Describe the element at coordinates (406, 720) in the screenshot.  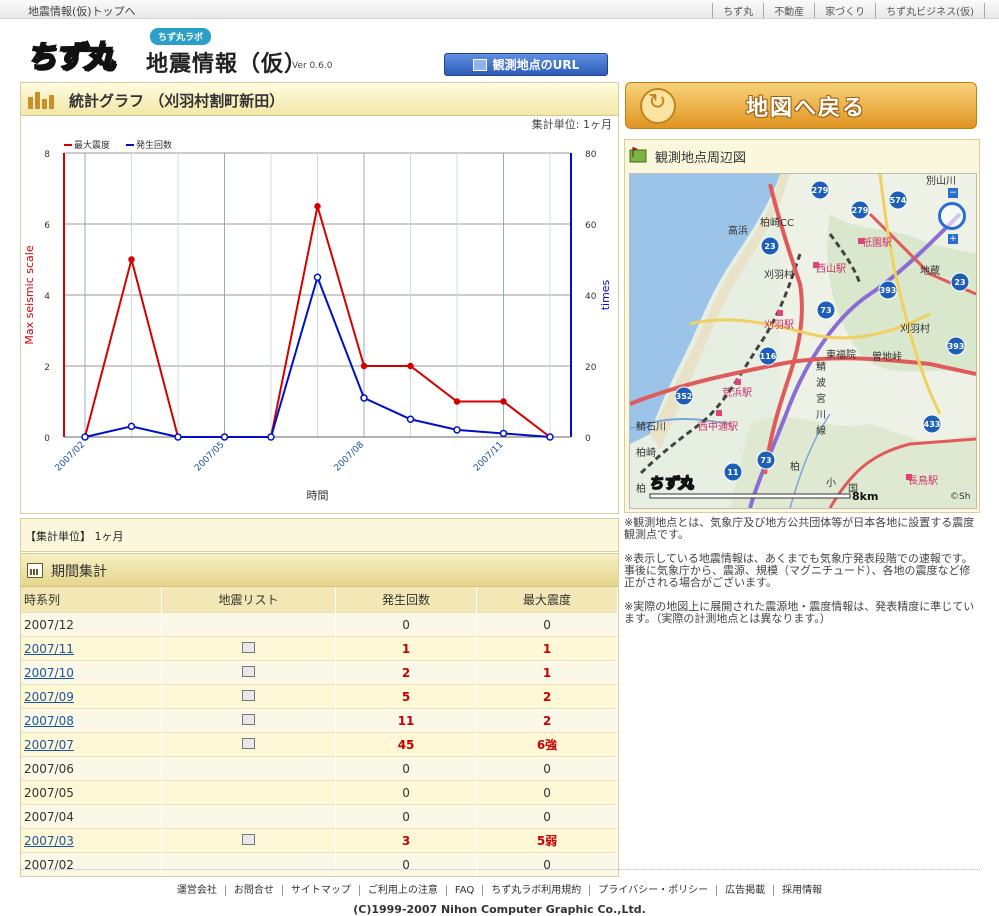
I see `count-cell: 11` at that location.